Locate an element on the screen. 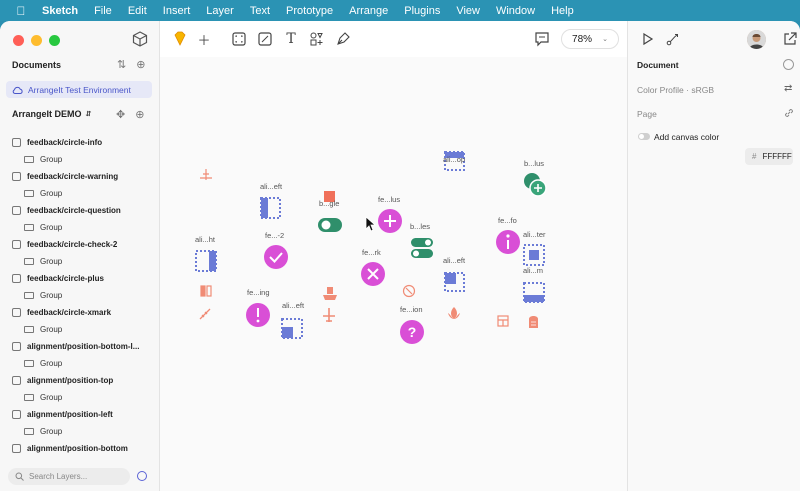 This screenshot has height=491, width=800. artboard-label: ali...ht is located at coordinates (205, 239).